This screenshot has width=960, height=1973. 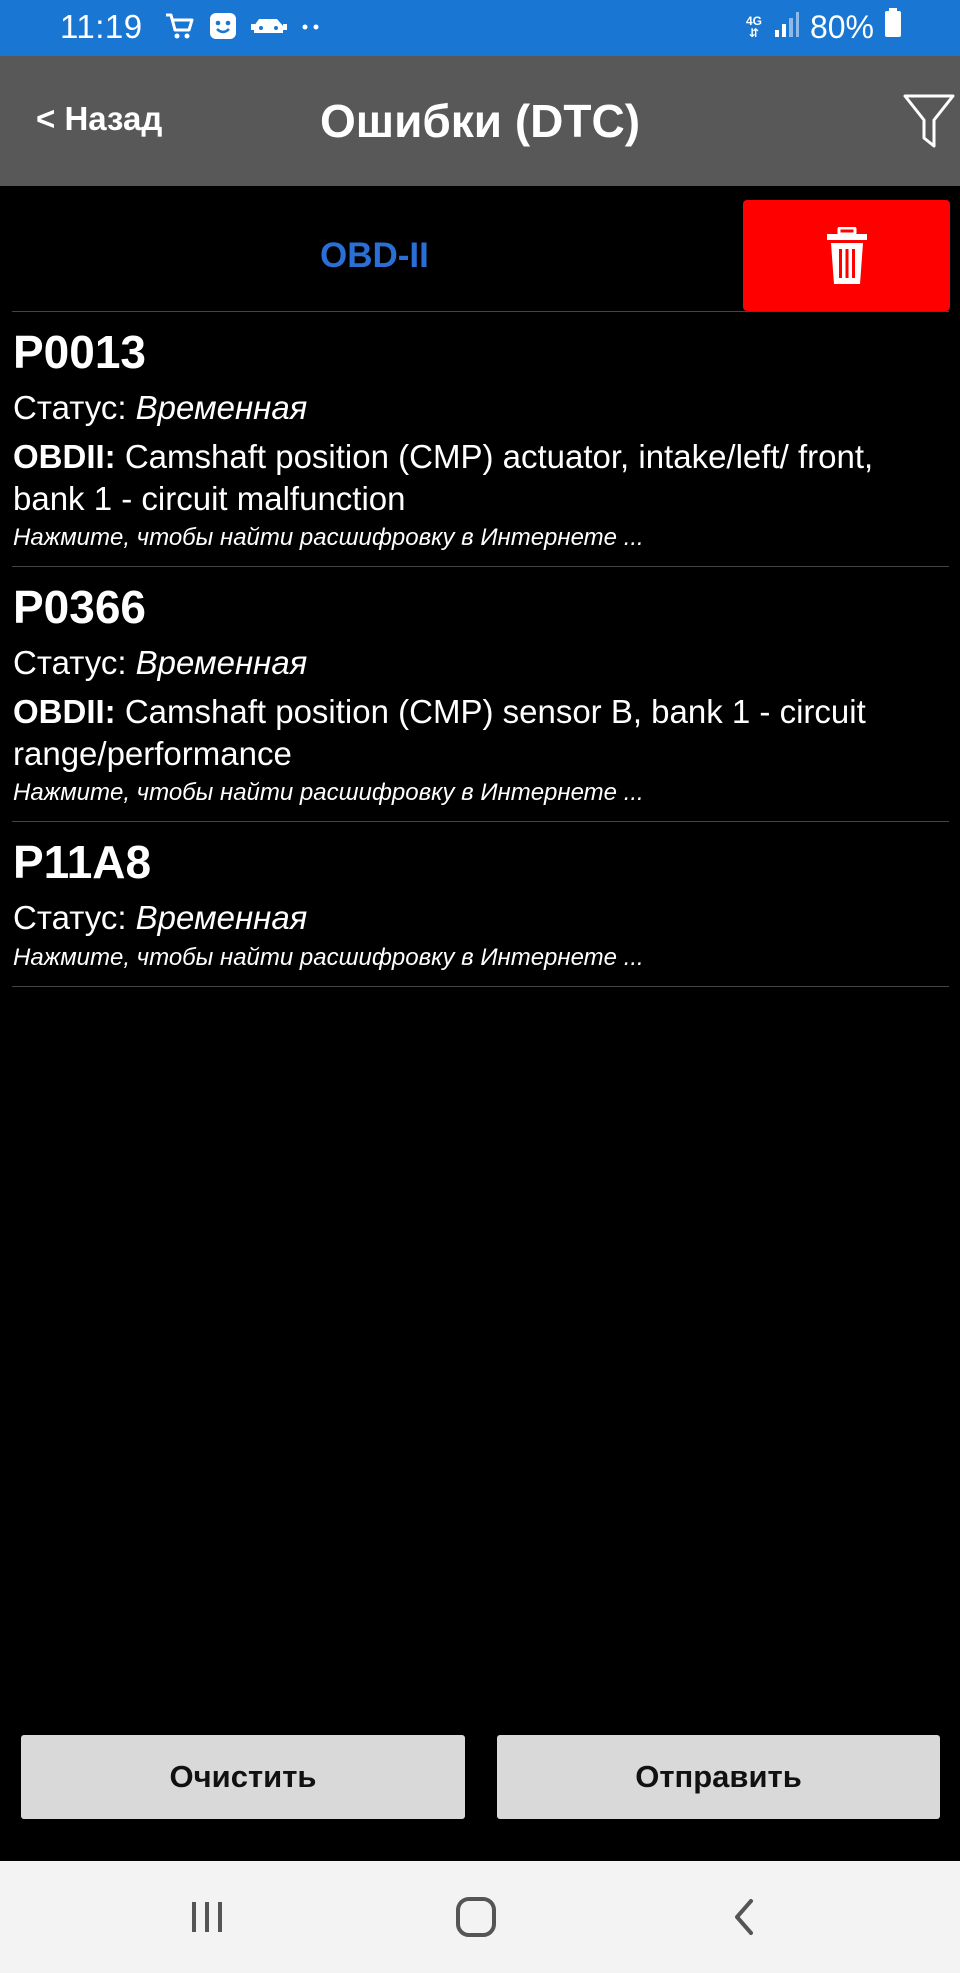 I want to click on source-tab-label: OBD-II, so click(x=374, y=255).